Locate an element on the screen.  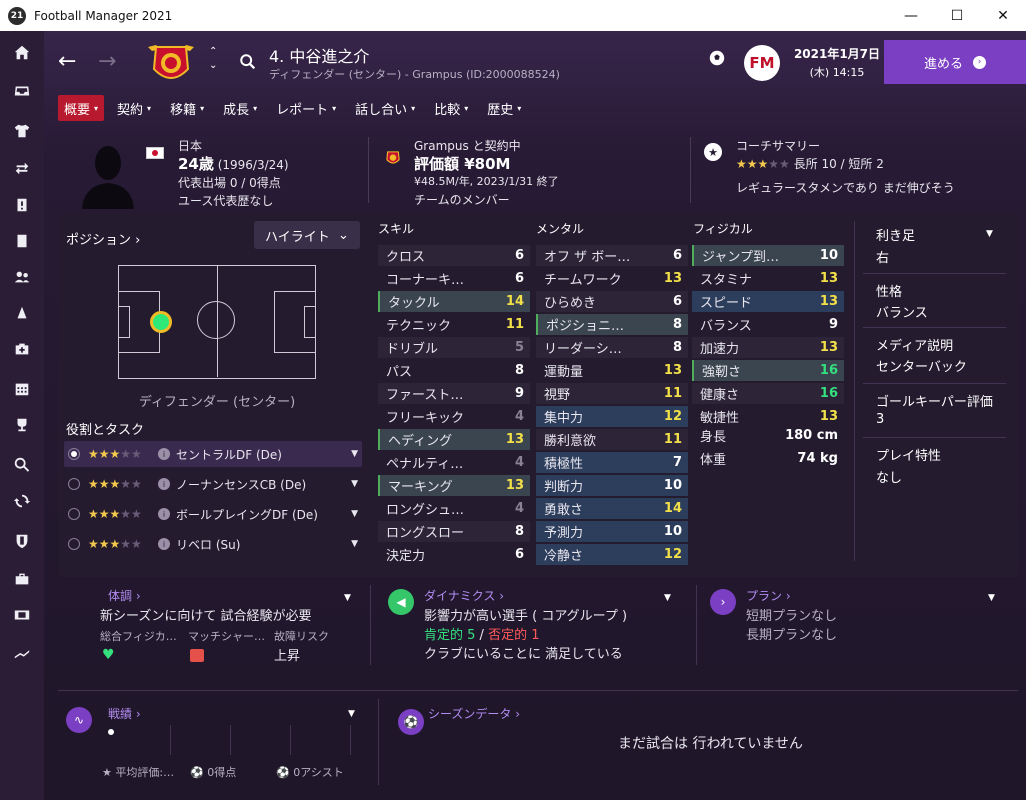
fm-logo: FM is located at coordinates (762, 63).